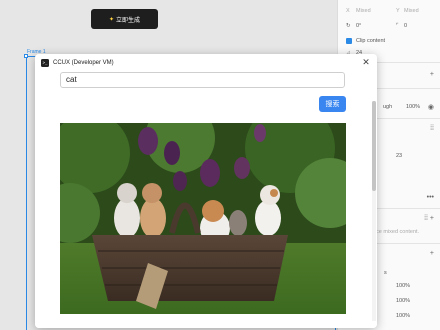  Describe the element at coordinates (371, 41) in the screenshot. I see `clip-content-label: Clip content` at that location.